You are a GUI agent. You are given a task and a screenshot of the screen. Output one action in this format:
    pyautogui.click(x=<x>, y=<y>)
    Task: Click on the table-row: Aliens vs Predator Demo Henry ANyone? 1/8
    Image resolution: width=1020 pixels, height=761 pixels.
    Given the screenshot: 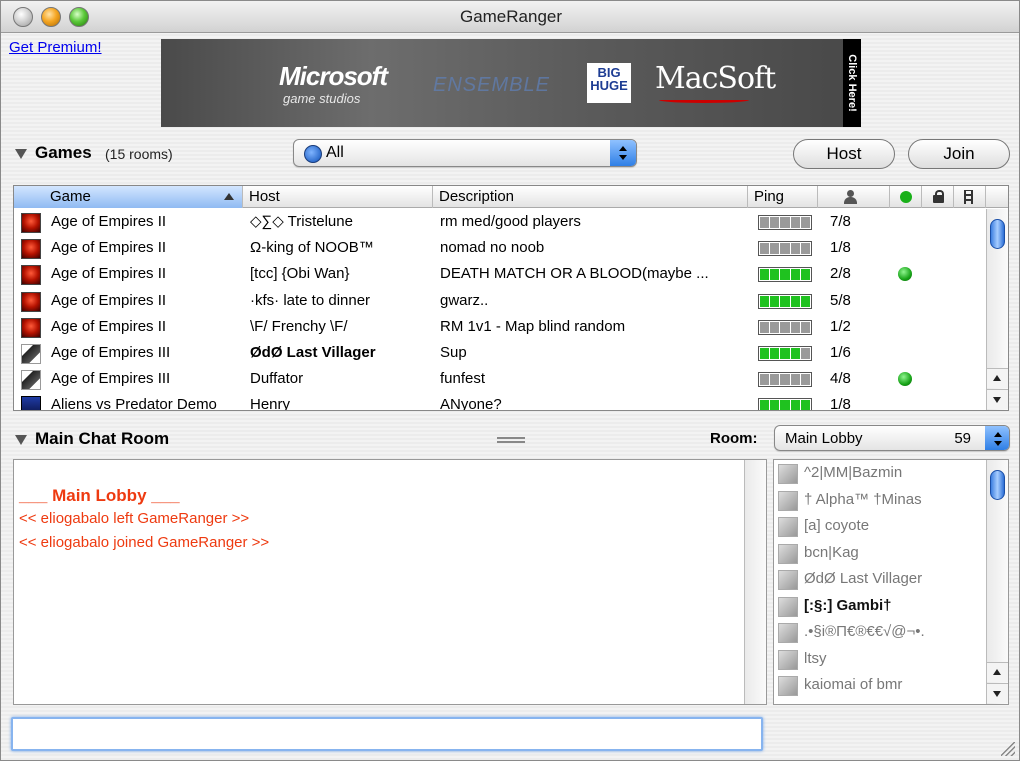 What is the action you would take?
    pyautogui.click(x=500, y=401)
    